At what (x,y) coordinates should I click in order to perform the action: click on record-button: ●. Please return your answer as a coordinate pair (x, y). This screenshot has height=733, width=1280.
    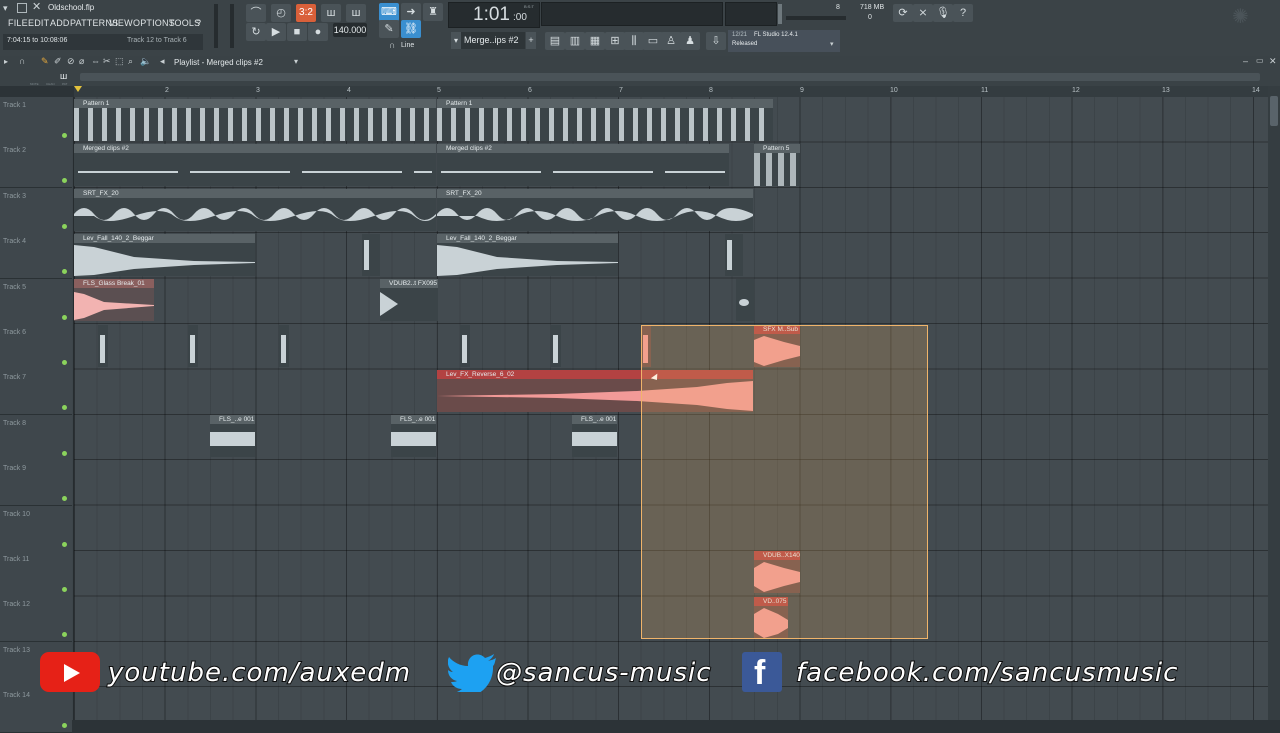
    Looking at the image, I should click on (318, 32).